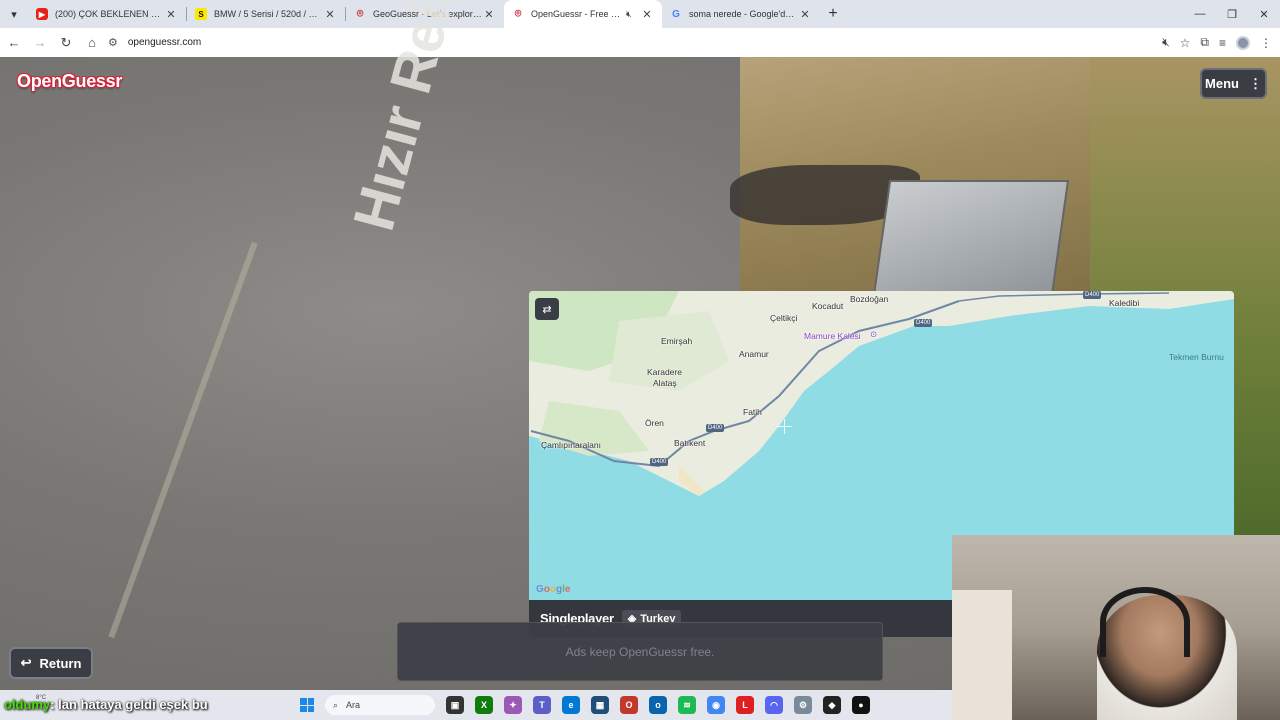 The width and height of the screenshot is (1280, 720). Describe the element at coordinates (1185, 43) in the screenshot. I see `bookmark-star-icon: ☆` at that location.